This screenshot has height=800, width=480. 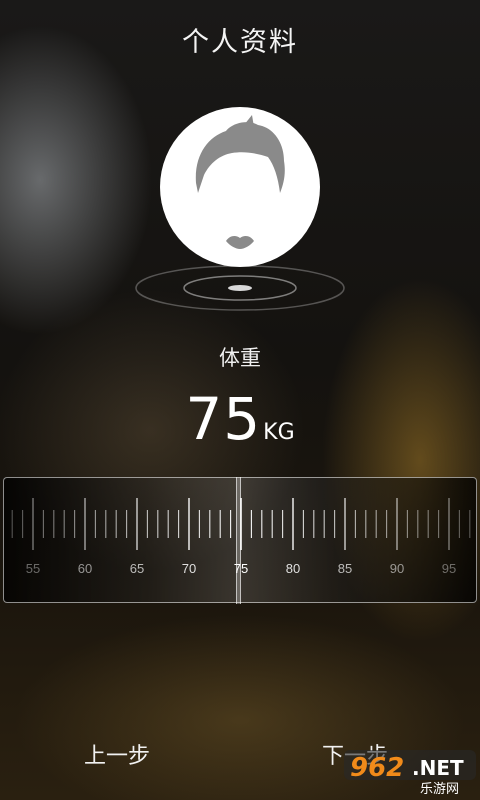 What do you see at coordinates (85, 568) in the screenshot?
I see `ruler-tick-label: 60` at bounding box center [85, 568].